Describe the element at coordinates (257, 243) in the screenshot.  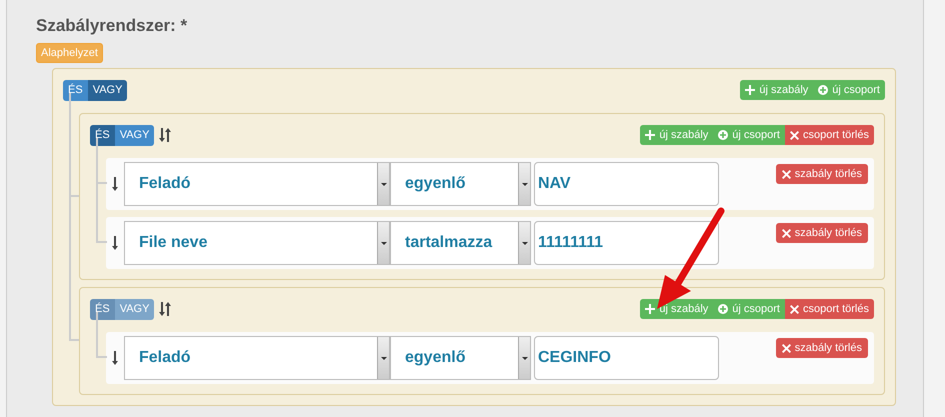
I see `field-dropdown: File neve` at that location.